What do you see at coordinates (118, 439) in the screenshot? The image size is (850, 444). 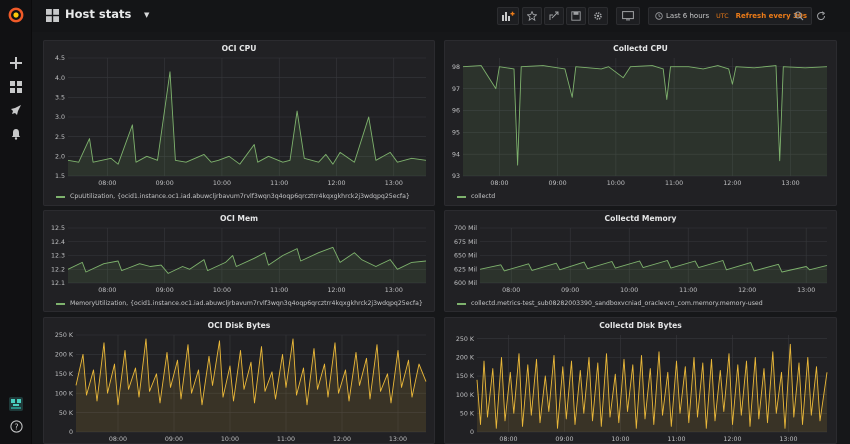 I see `x-tick-label: 08:00` at bounding box center [118, 439].